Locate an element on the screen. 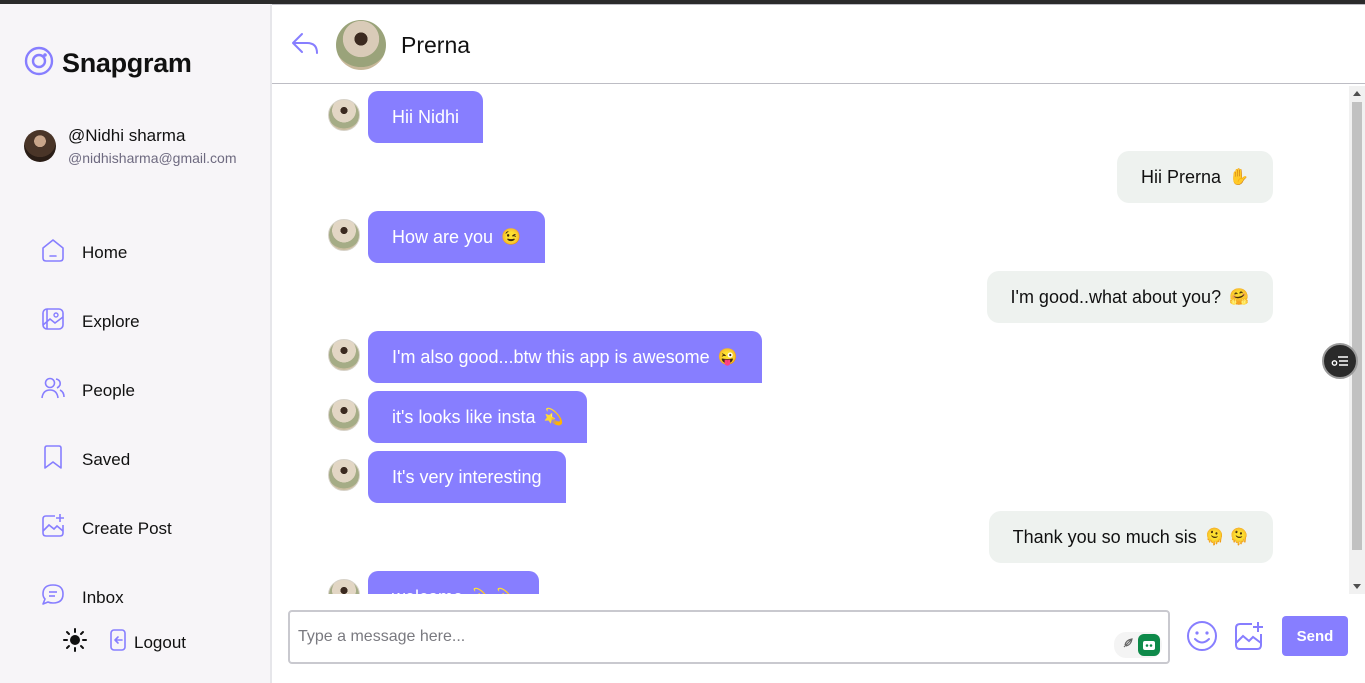  message-emoji: 🤗 is located at coordinates (1239, 297).